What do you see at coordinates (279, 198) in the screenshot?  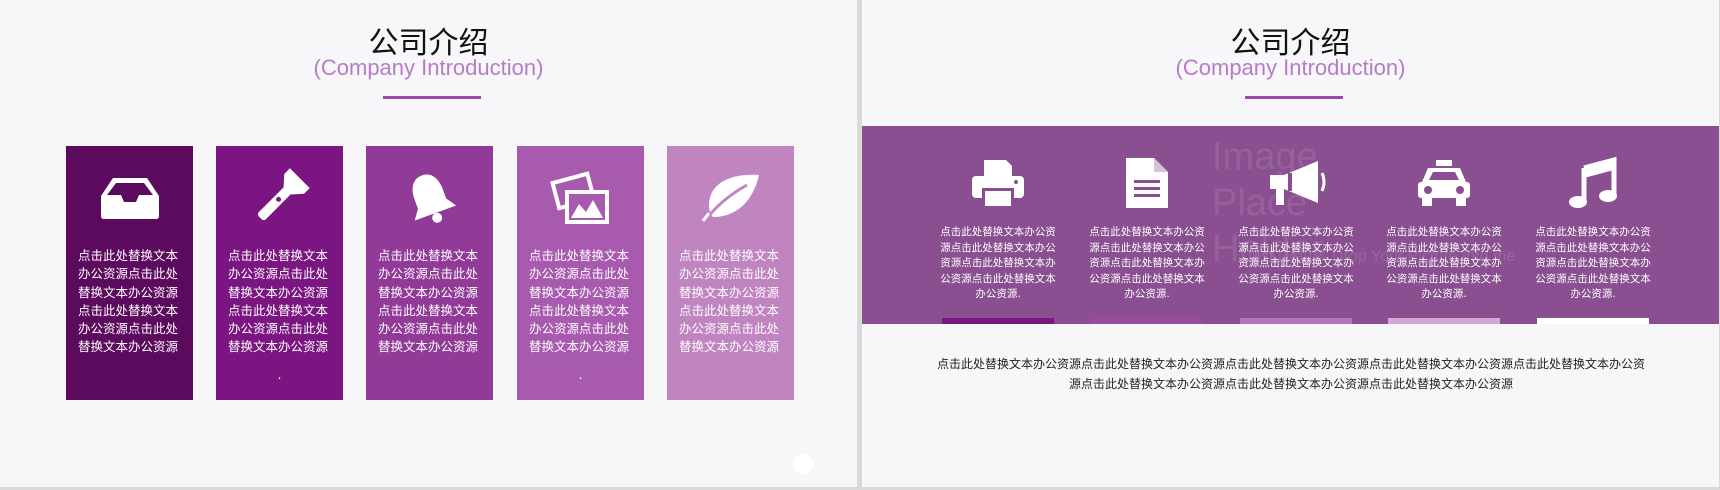 I see `flashlight-icon` at bounding box center [279, 198].